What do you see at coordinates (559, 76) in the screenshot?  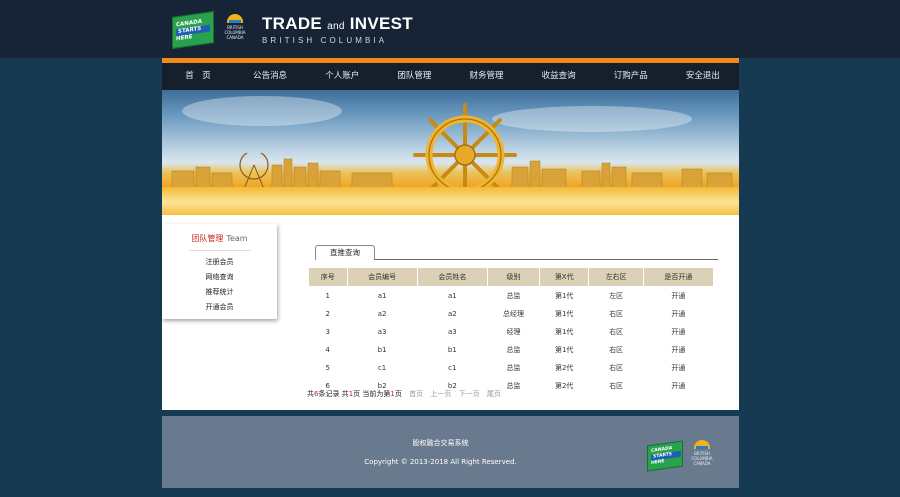 I see `nav-earnings: 收益查询` at bounding box center [559, 76].